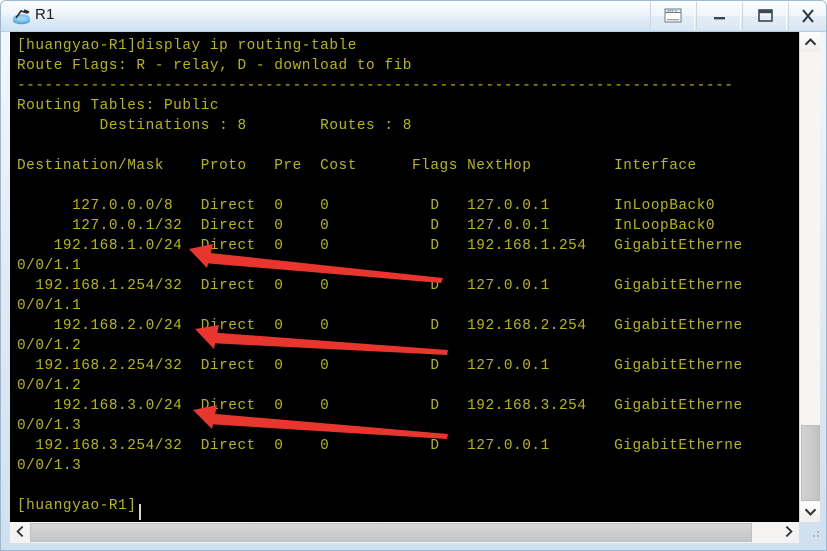 This screenshot has width=827, height=551. I want to click on router-icon, so click(21, 16).